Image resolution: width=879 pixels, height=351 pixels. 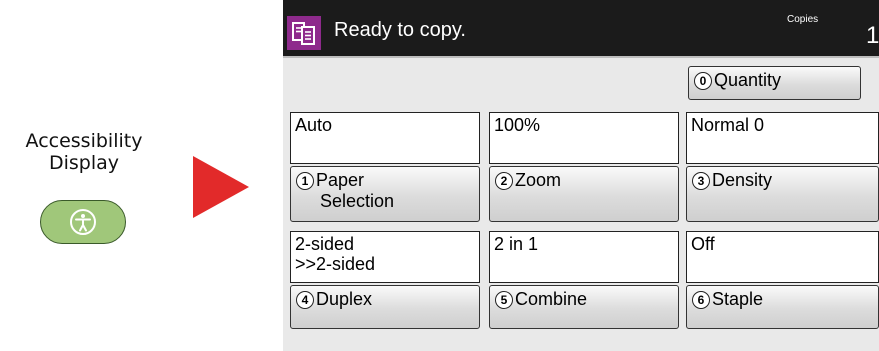 I want to click on copies-value: 1, so click(x=872, y=35).